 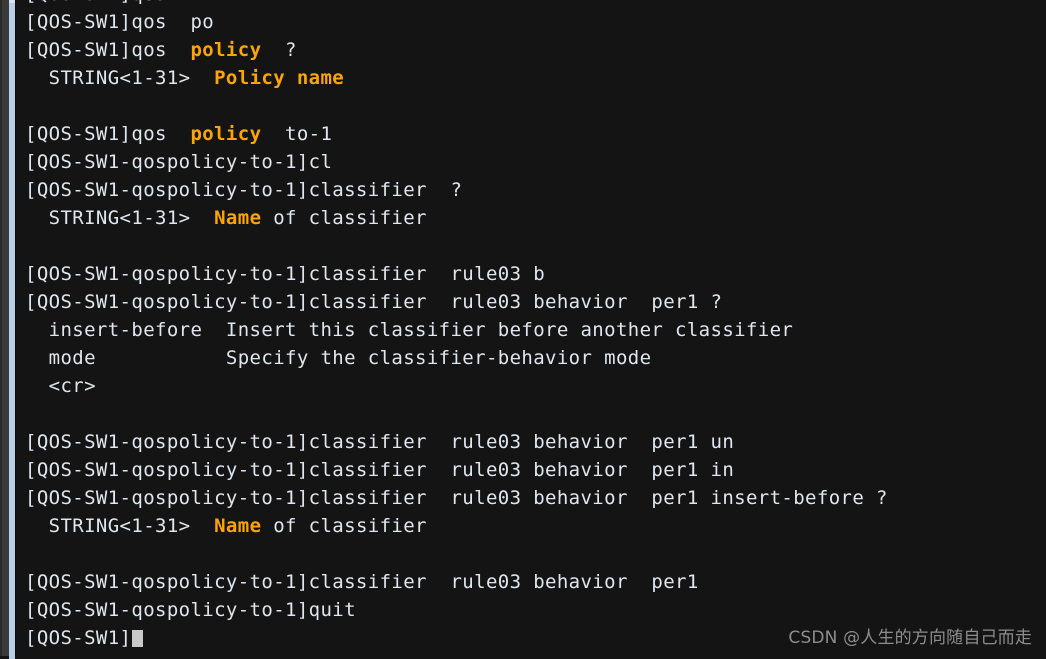 I want to click on text-token: <cr>, so click(x=60, y=386).